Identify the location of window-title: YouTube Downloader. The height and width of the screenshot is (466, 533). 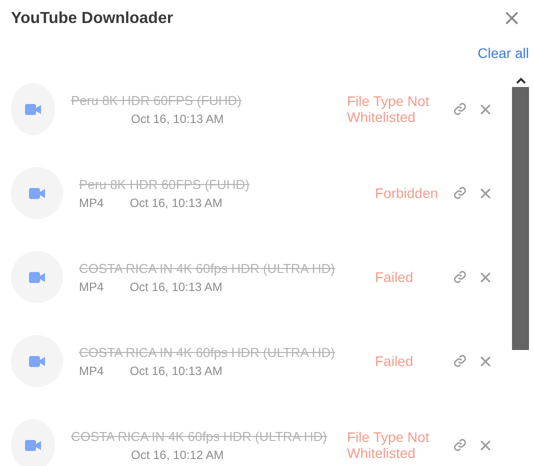
(92, 19).